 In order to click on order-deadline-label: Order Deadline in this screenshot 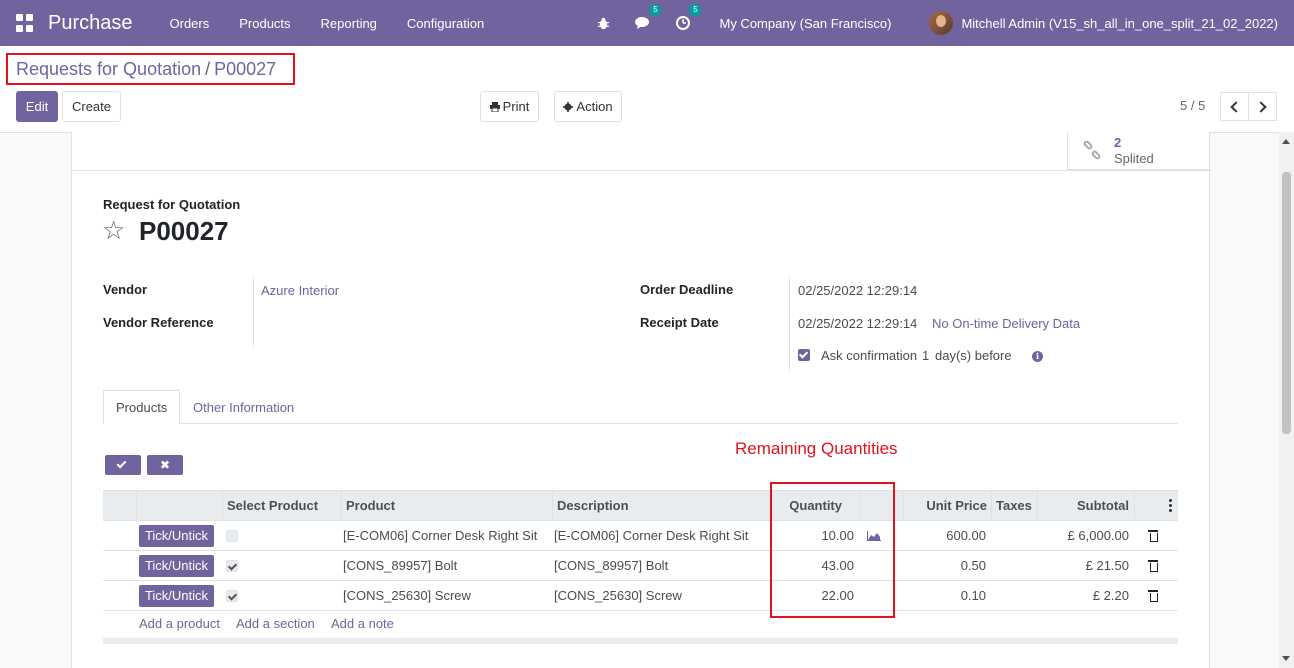, I will do `click(687, 289)`.